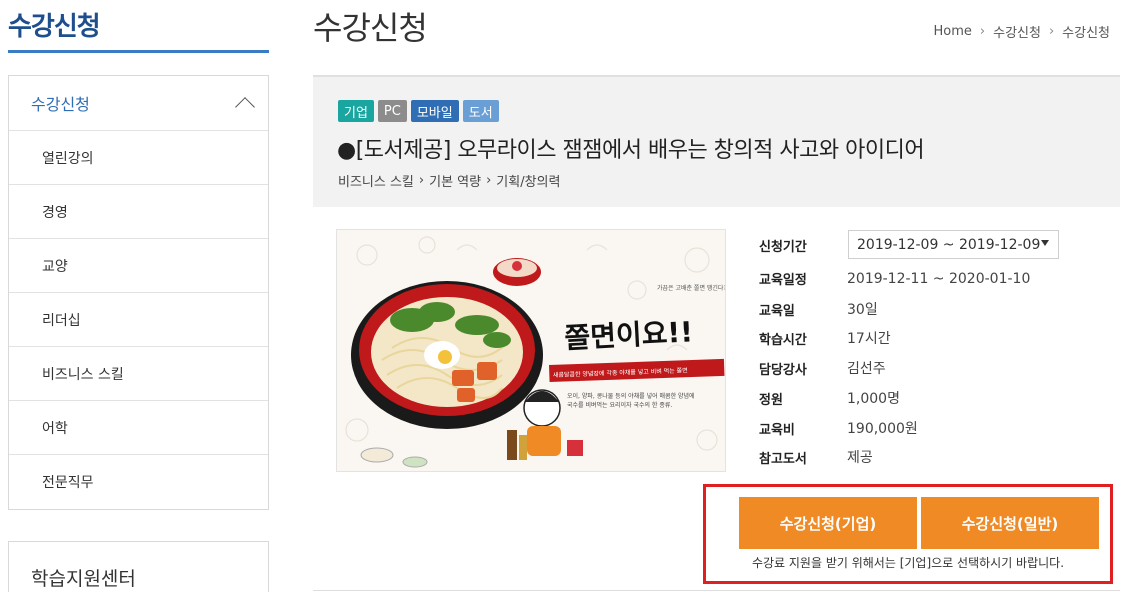 This screenshot has height=592, width=1126. I want to click on info-row: 교육비 190,000원, so click(919, 428).